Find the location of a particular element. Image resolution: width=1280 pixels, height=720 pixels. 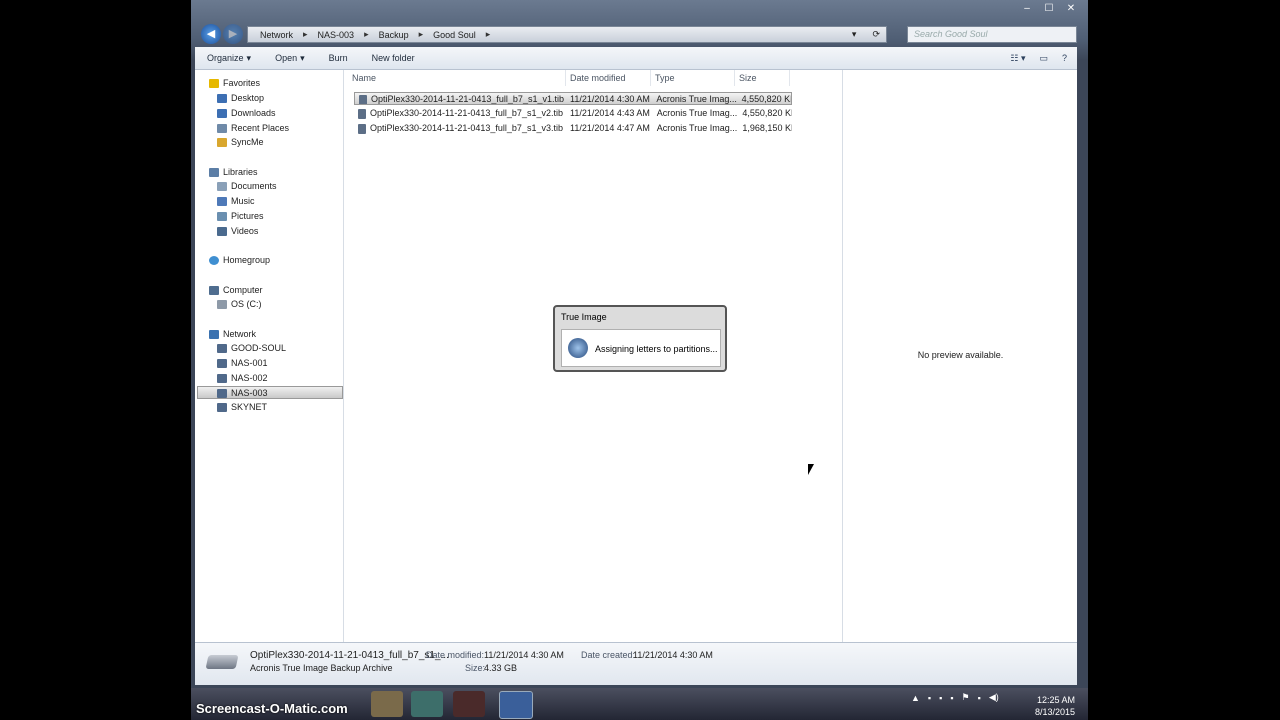

burn-button: Burn is located at coordinates (338, 58).